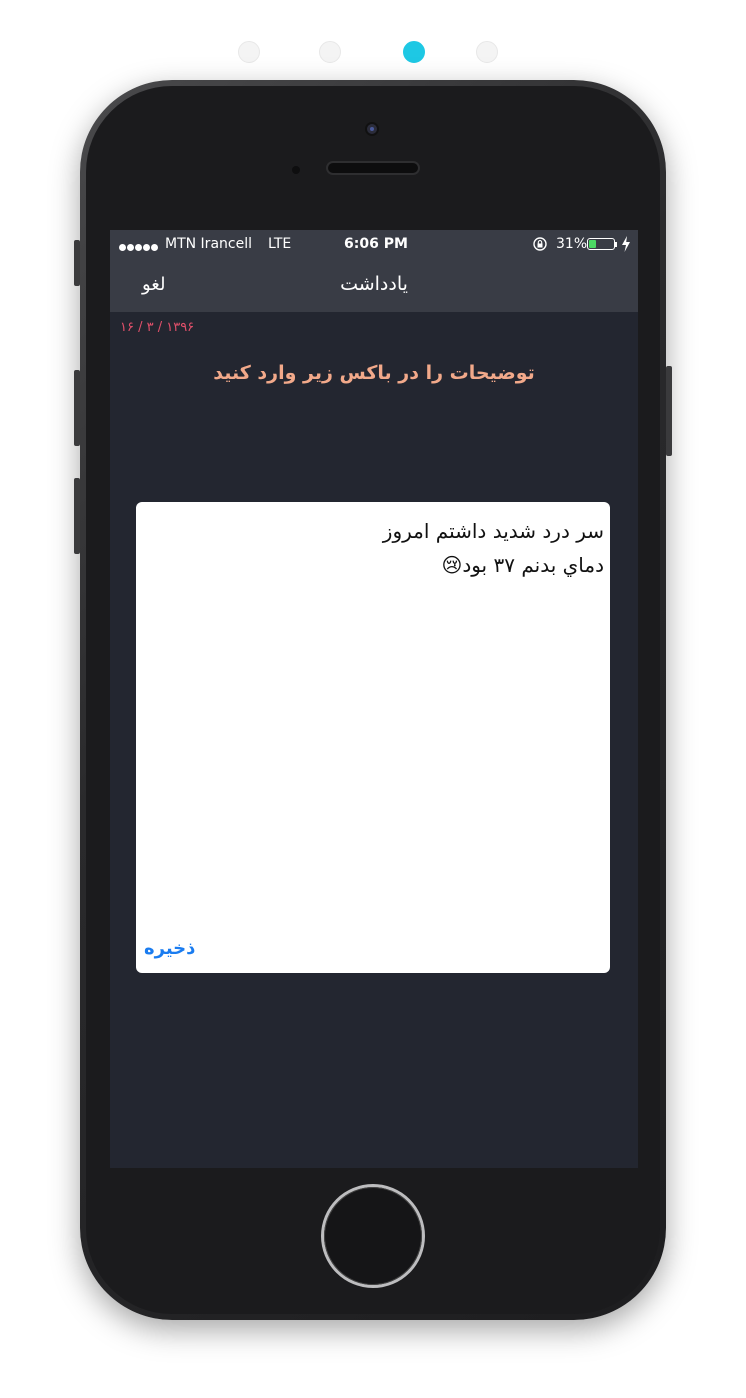  I want to click on note-date: ۱۶ / ۳ / ۱۳۹۶, so click(157, 327).